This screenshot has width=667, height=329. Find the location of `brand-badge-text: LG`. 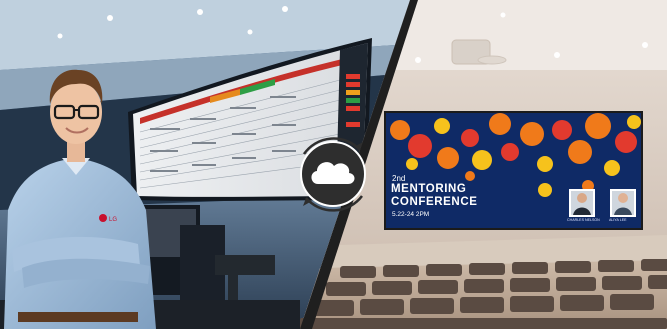

brand-badge-text: LG is located at coordinates (113, 220).